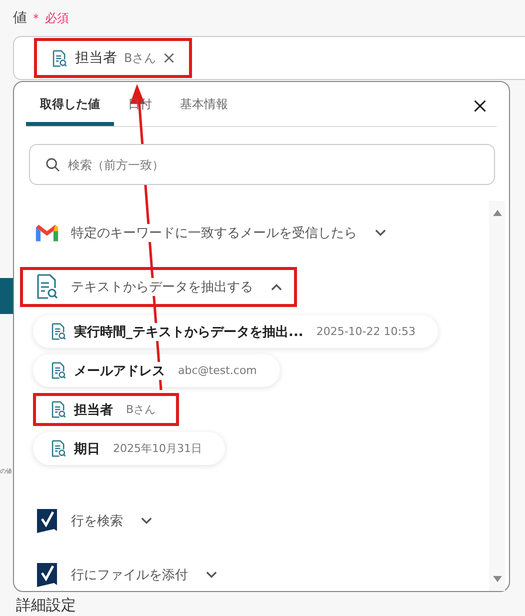  Describe the element at coordinates (97, 521) in the screenshot. I see `step-title: 行を検索` at that location.